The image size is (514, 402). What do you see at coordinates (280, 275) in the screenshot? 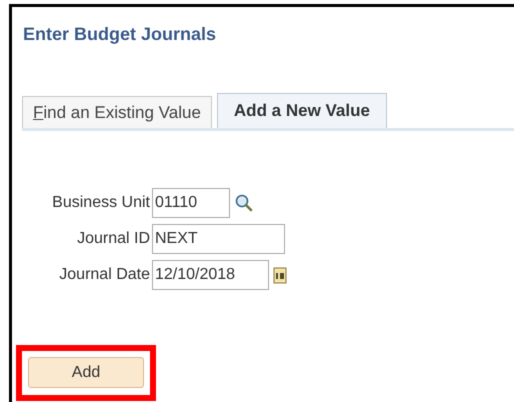
I see `calendar-icon` at bounding box center [280, 275].